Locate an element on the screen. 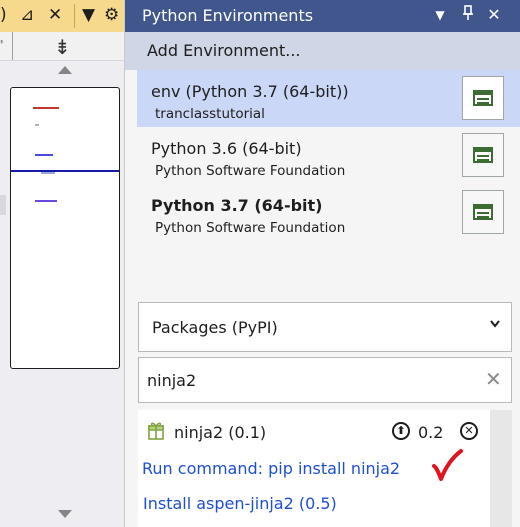 The image size is (520, 527). environment-name: Python 3.7 (64-bit) is located at coordinates (237, 205).